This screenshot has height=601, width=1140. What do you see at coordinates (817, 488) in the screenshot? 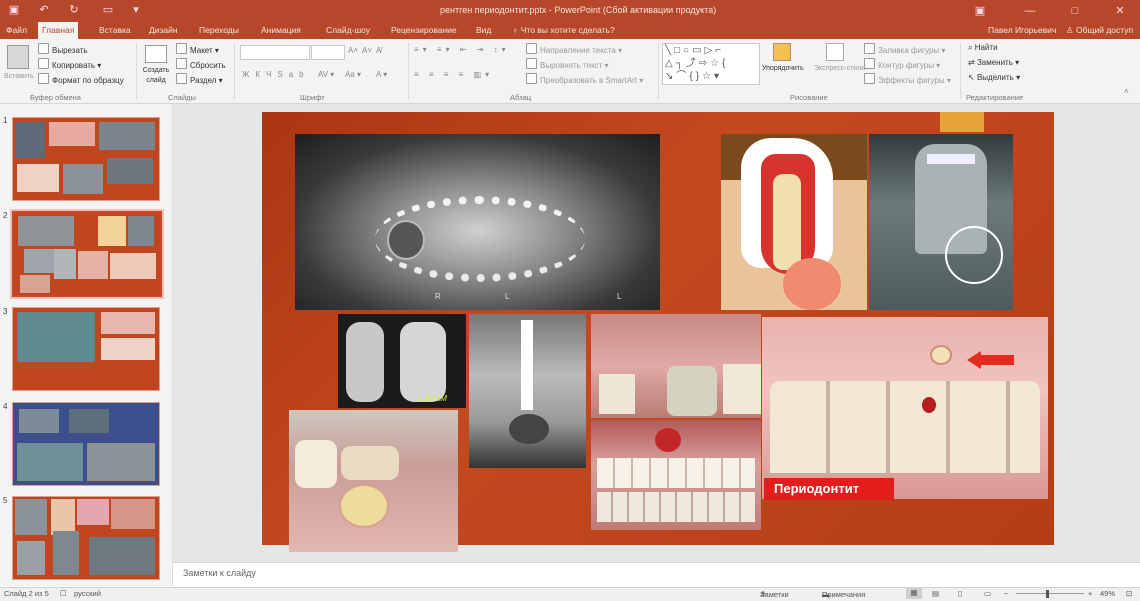
I see `caption-text: Периодонтит` at bounding box center [817, 488].